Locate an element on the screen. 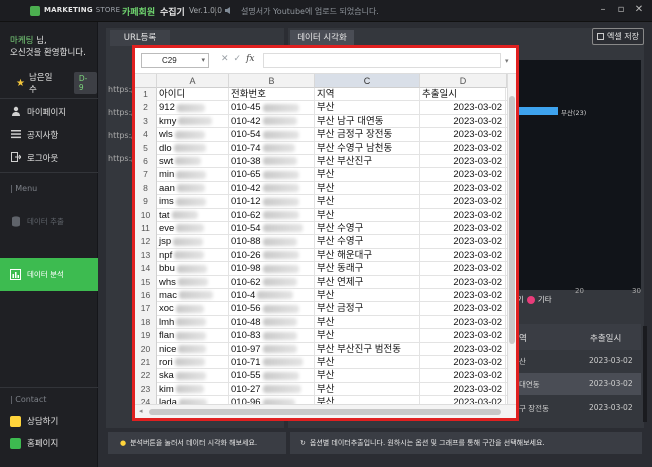 This screenshot has height=467, width=652. column-header-b: B is located at coordinates (272, 81).